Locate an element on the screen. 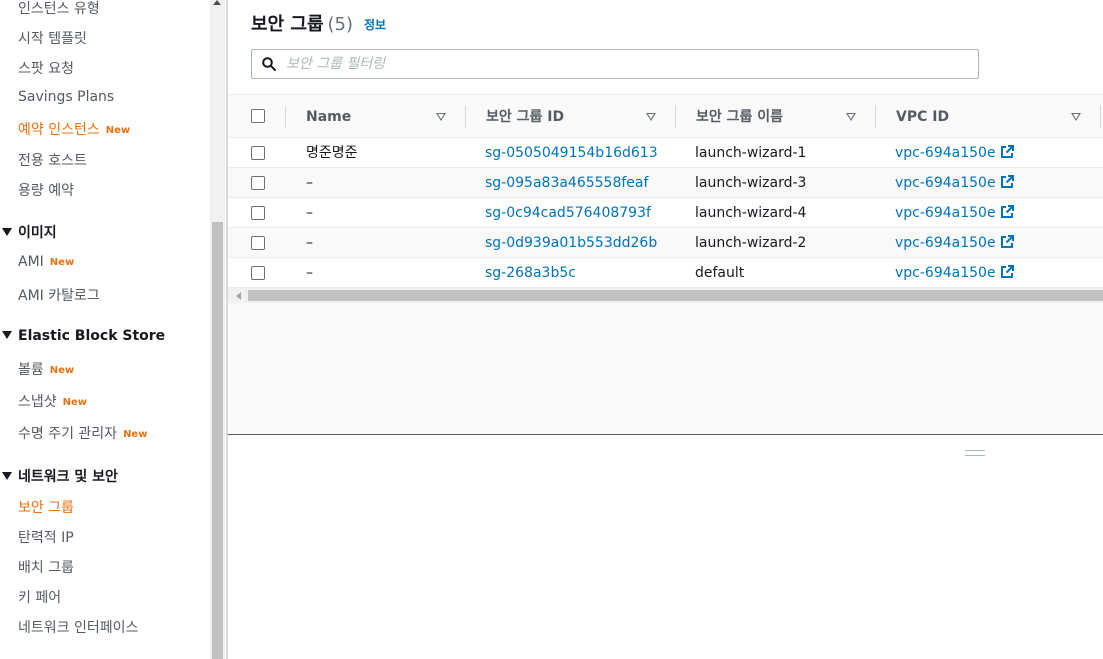  column-header-sg-id: 보안 그룹 ID is located at coordinates (525, 117).